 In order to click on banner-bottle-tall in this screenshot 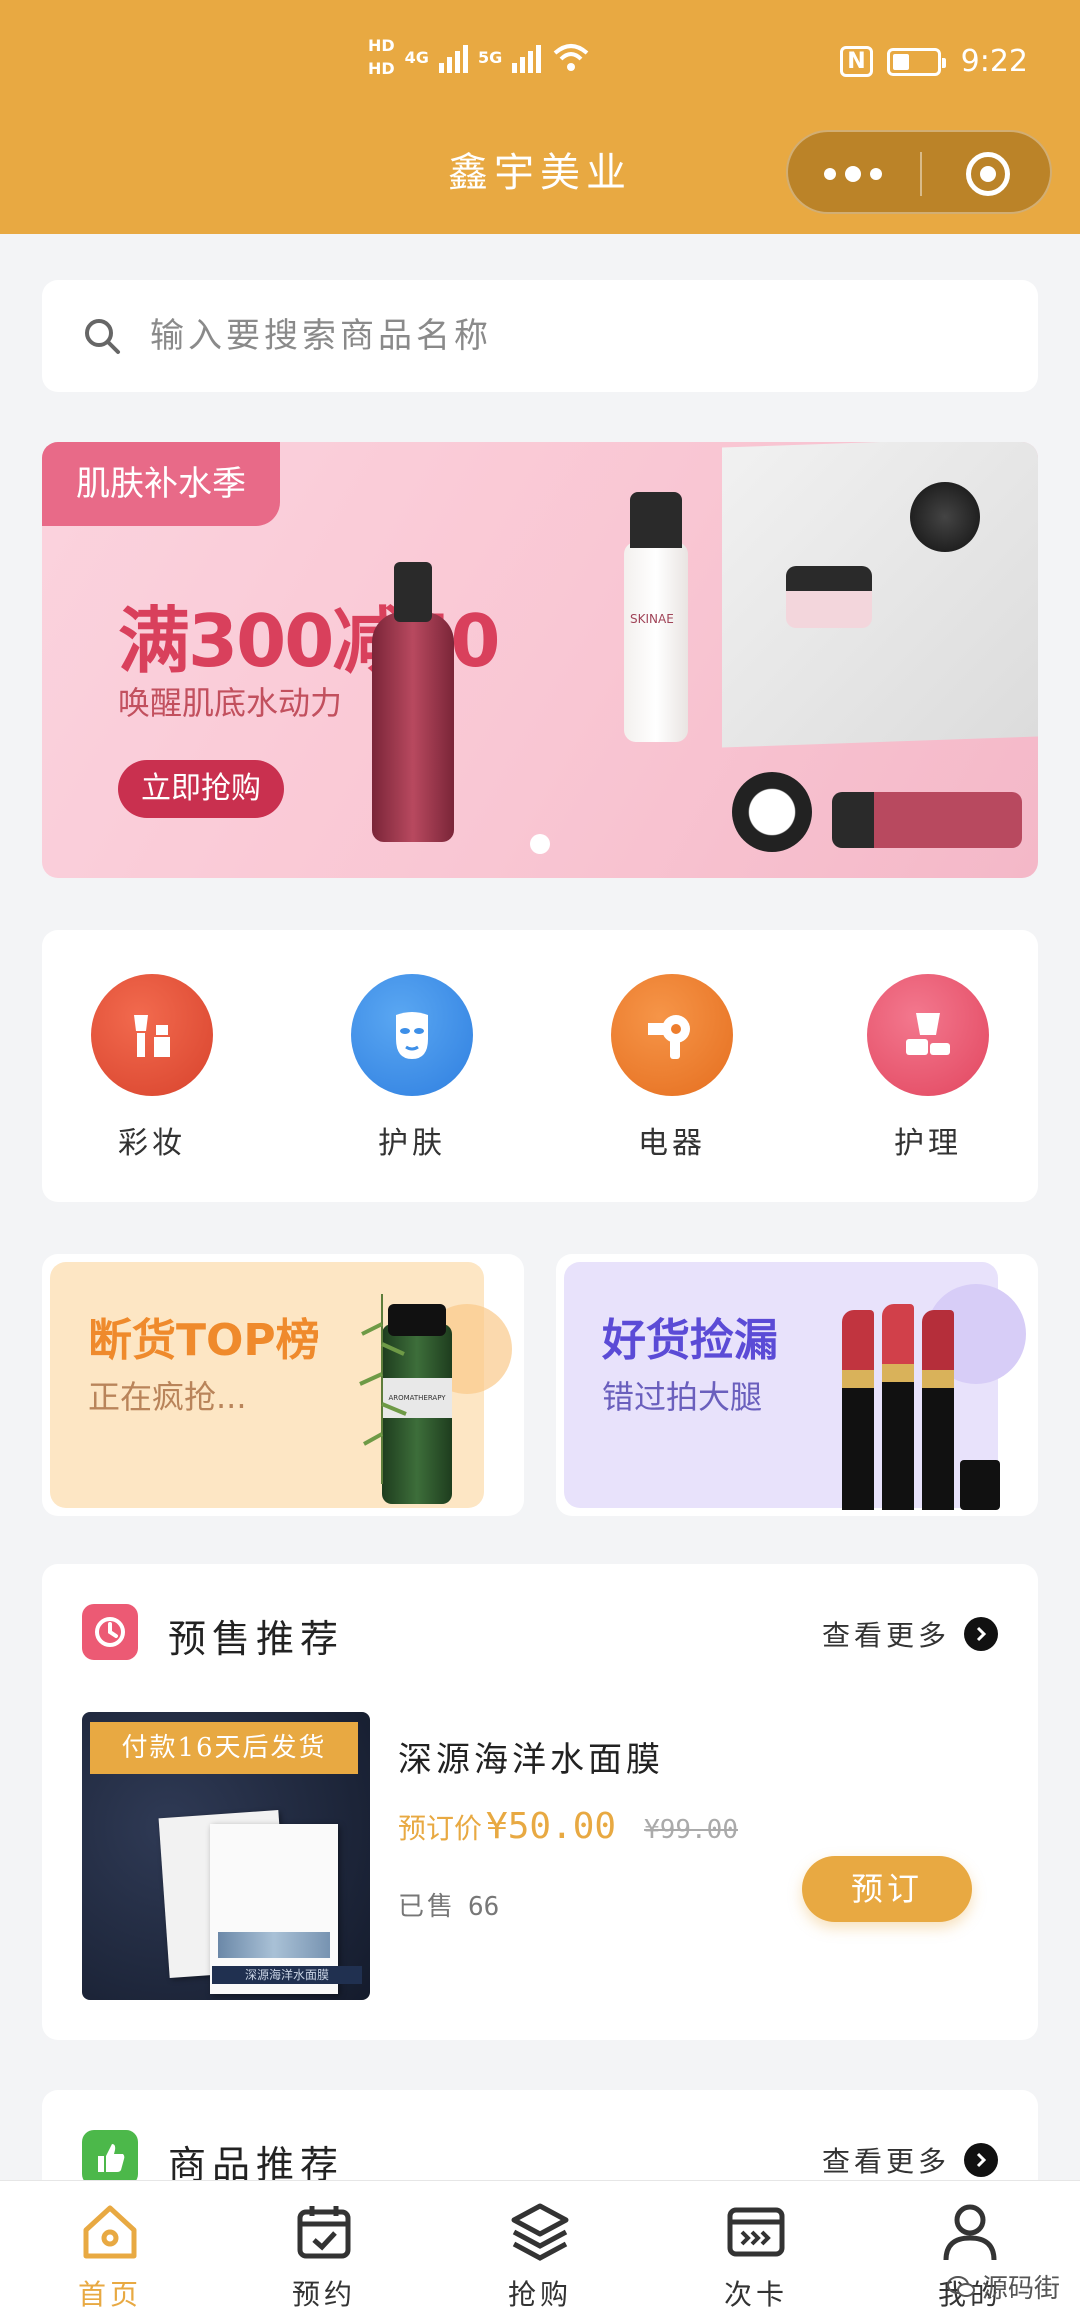, I will do `click(413, 727)`.